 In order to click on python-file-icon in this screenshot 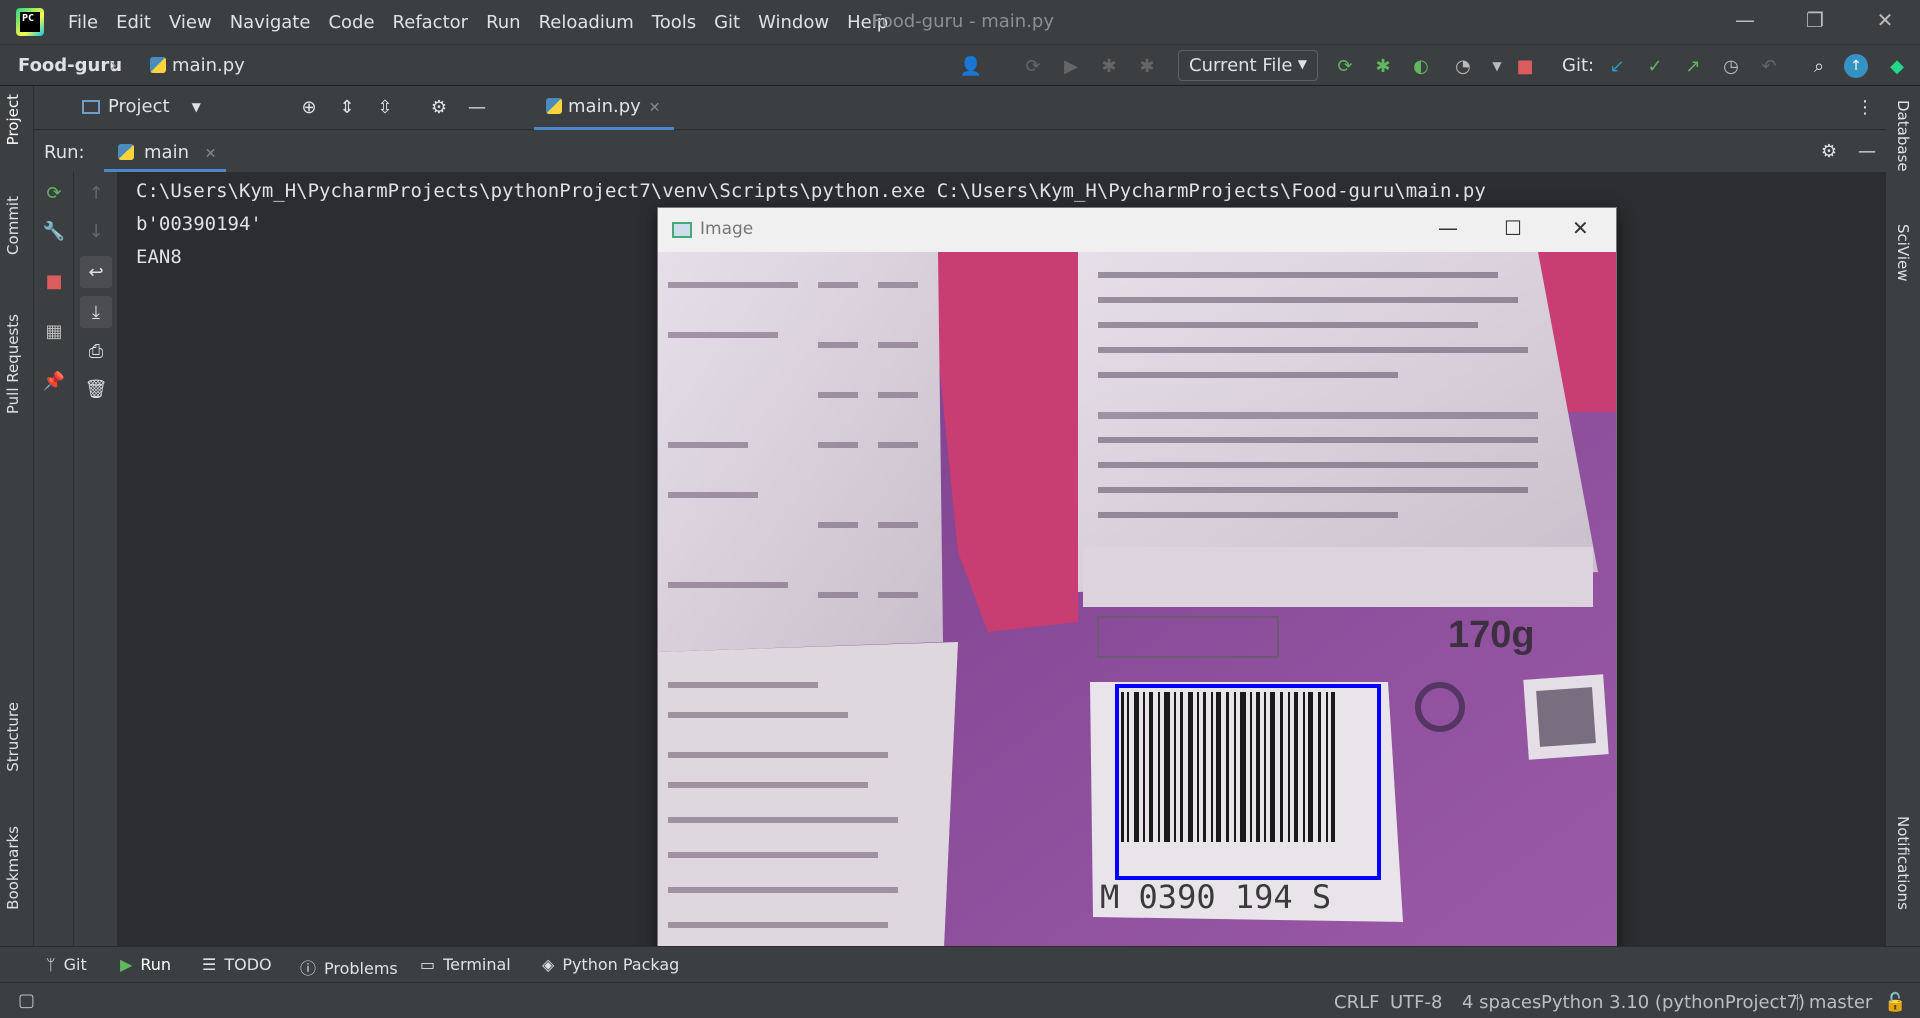, I will do `click(126, 152)`.